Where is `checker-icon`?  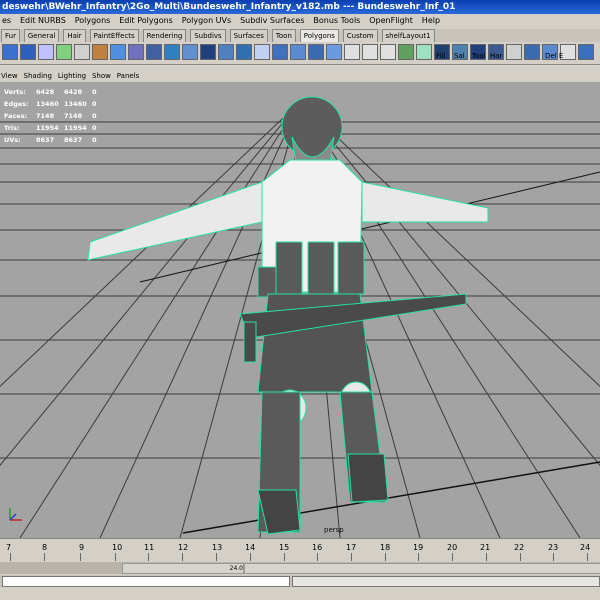 checker-icon is located at coordinates (352, 52).